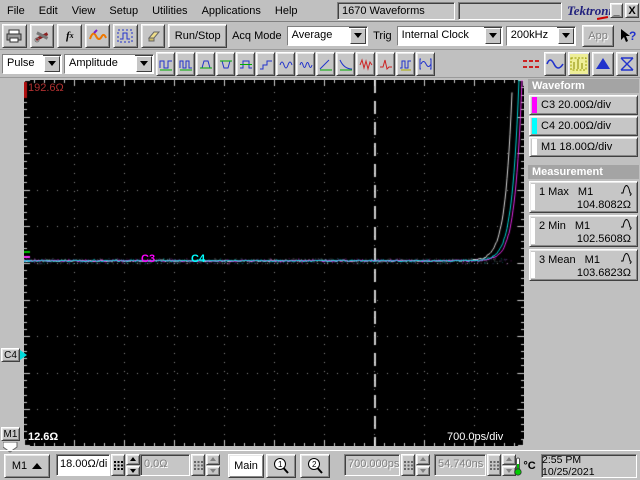 Image resolution: width=640 pixels, height=480 pixels. Describe the element at coordinates (598, 35) in the screenshot. I see `app-button: App` at that location.